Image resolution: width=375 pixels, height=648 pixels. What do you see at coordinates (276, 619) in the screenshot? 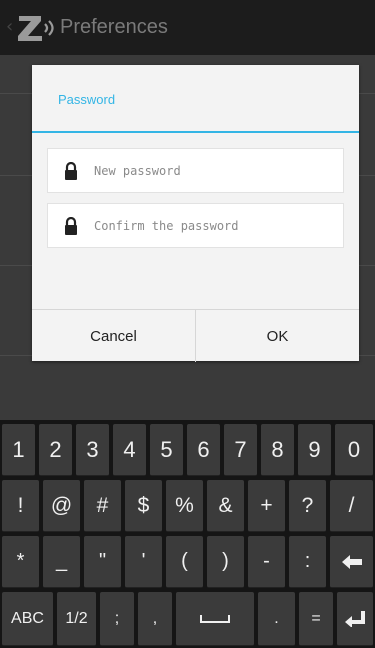
I see `key-period: .` at bounding box center [276, 619].